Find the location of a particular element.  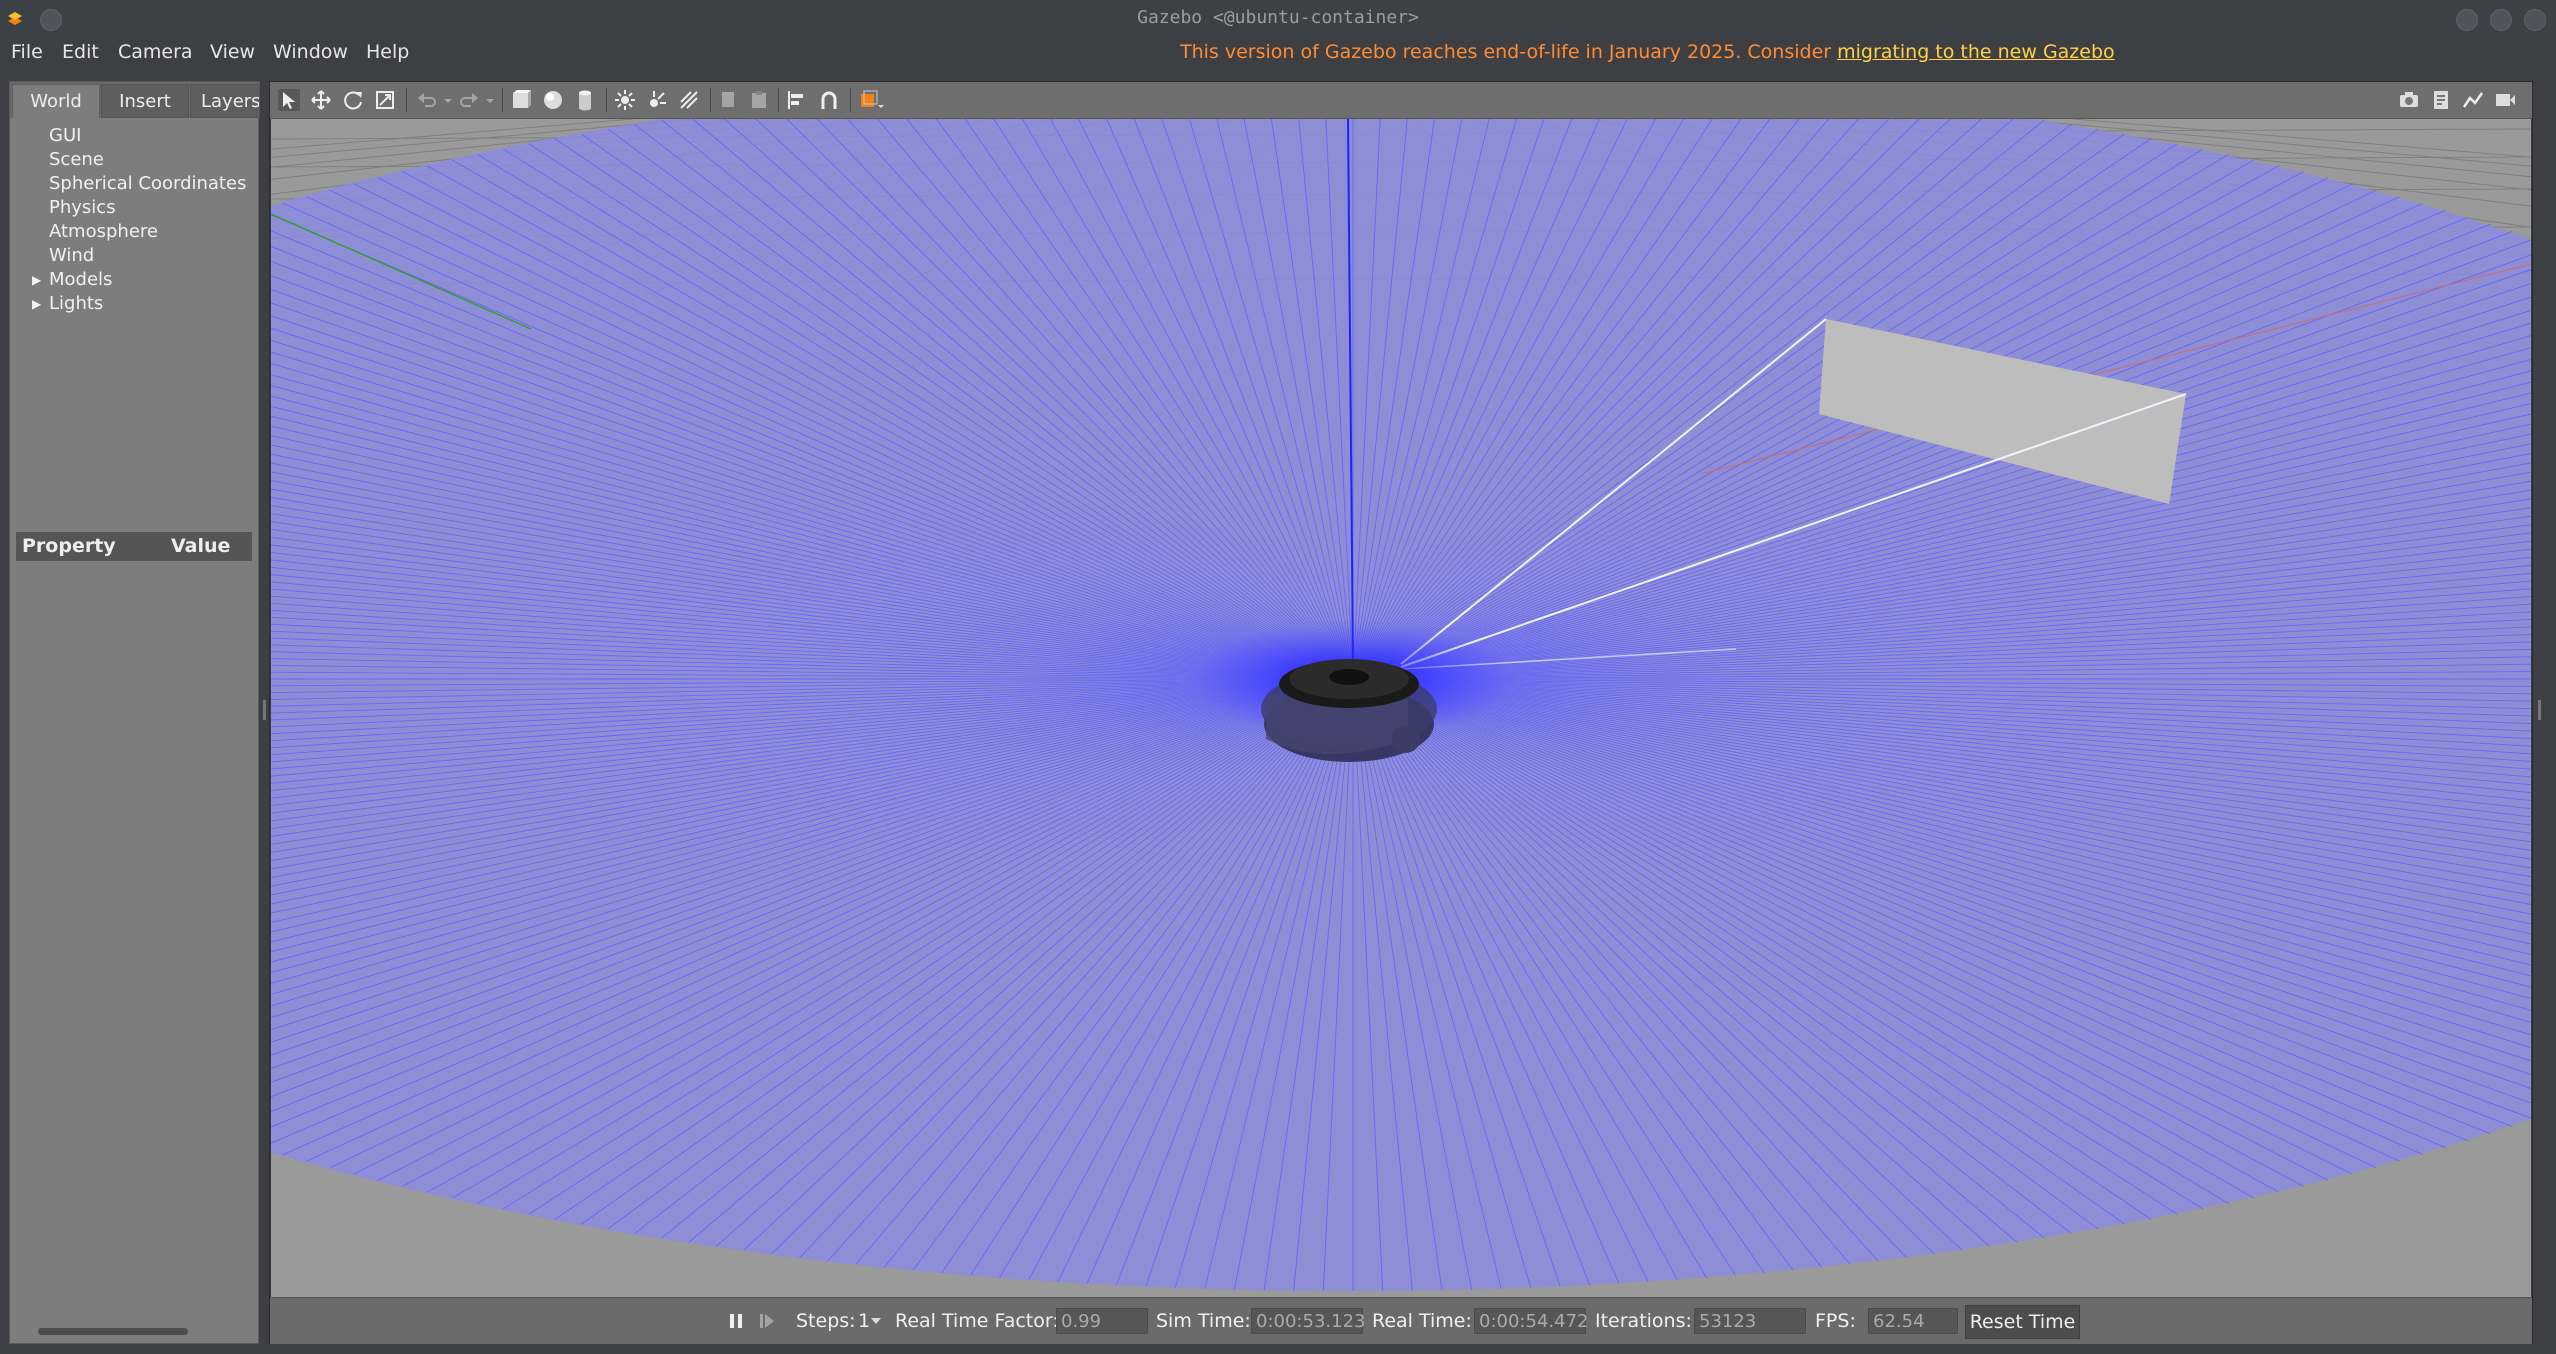

tab-insert: Insert is located at coordinates (145, 101).